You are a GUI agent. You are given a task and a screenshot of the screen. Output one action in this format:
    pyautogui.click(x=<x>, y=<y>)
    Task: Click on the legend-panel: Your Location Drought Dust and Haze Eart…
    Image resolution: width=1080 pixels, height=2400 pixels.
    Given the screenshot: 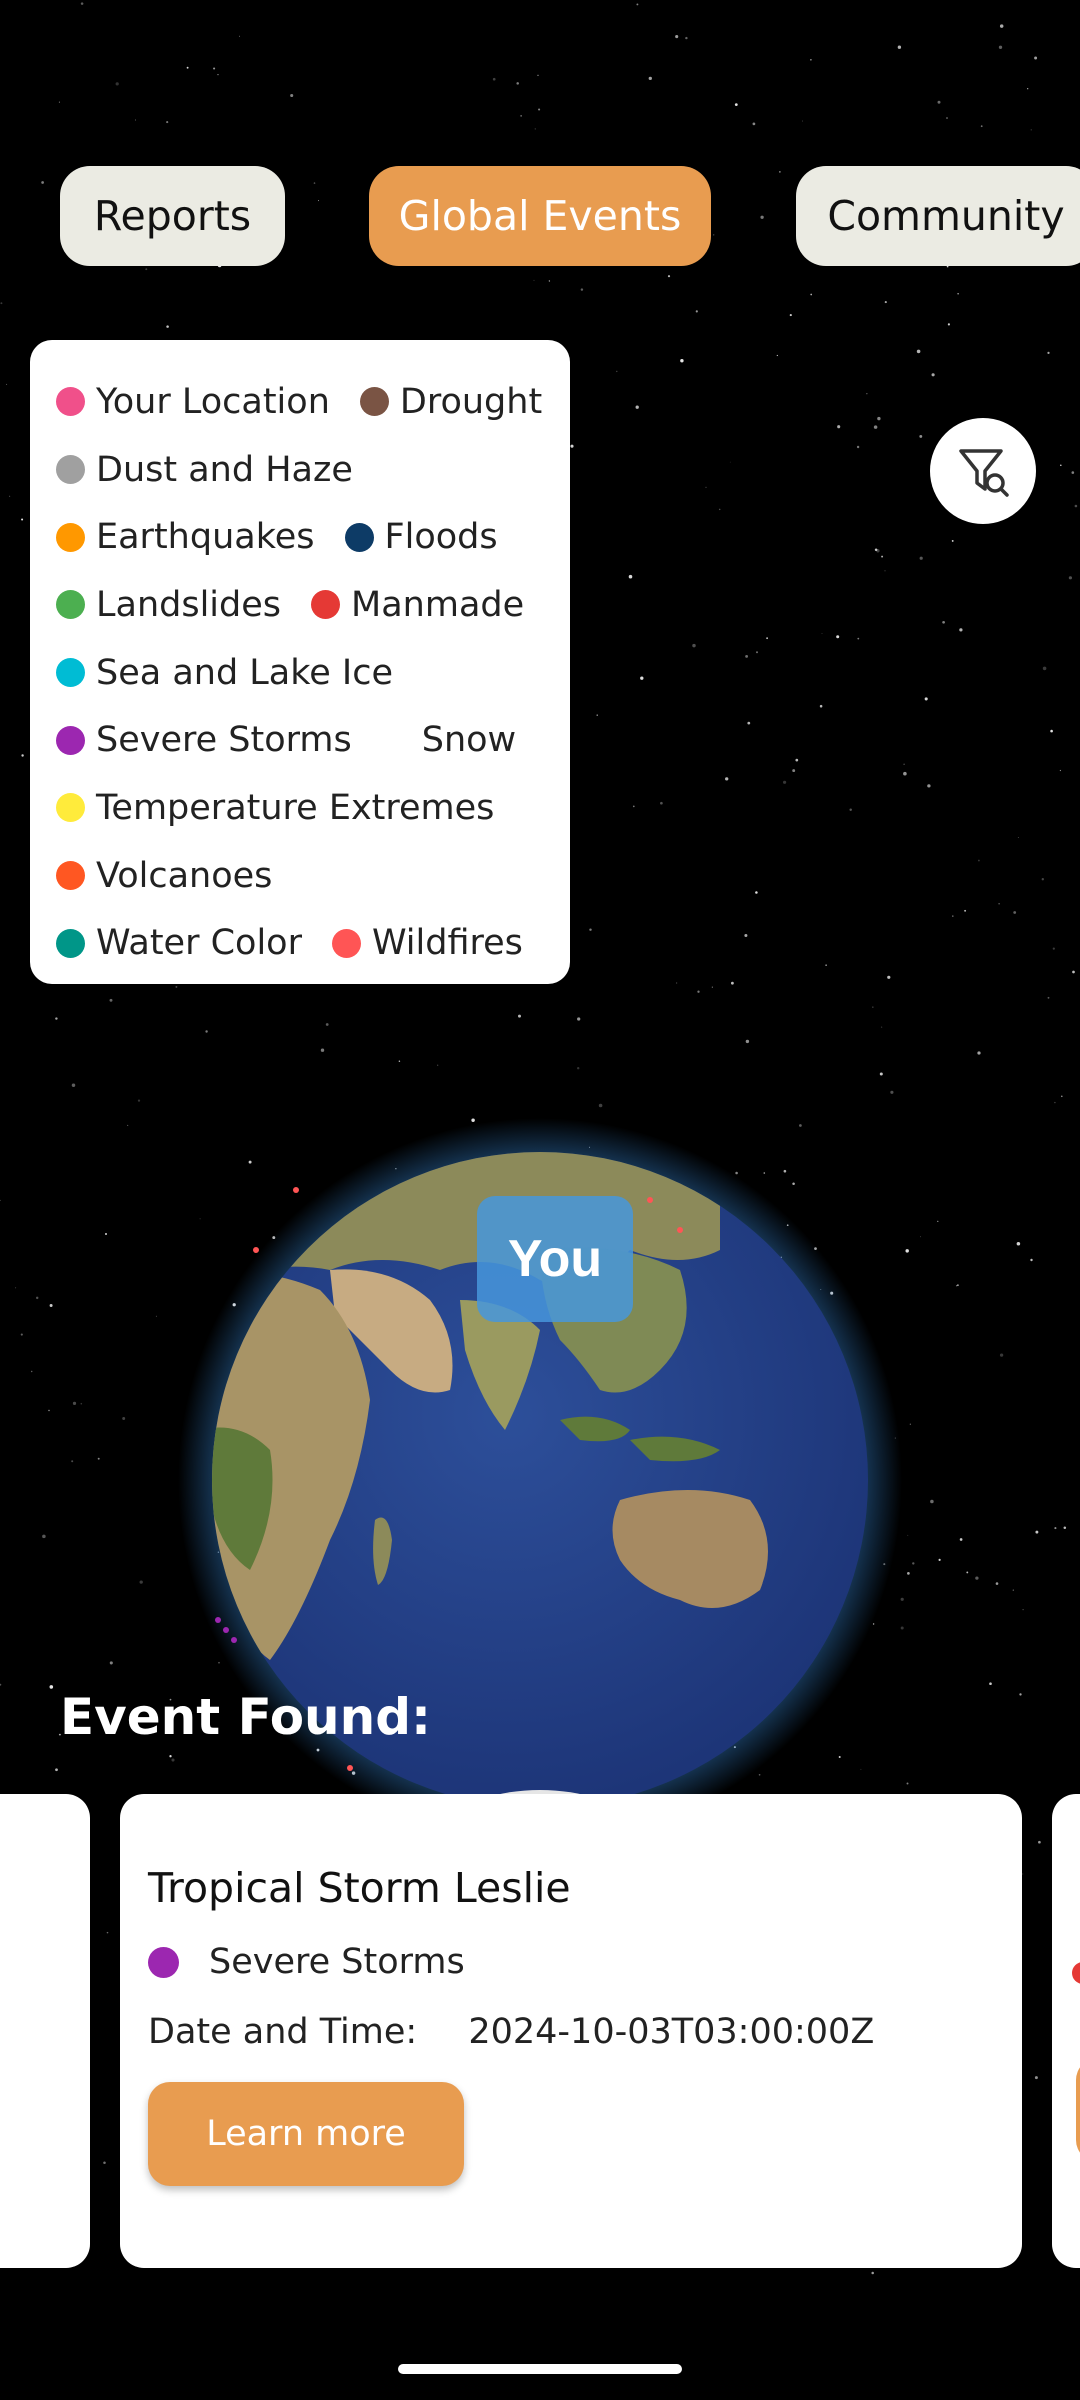 What is the action you would take?
    pyautogui.click(x=300, y=662)
    